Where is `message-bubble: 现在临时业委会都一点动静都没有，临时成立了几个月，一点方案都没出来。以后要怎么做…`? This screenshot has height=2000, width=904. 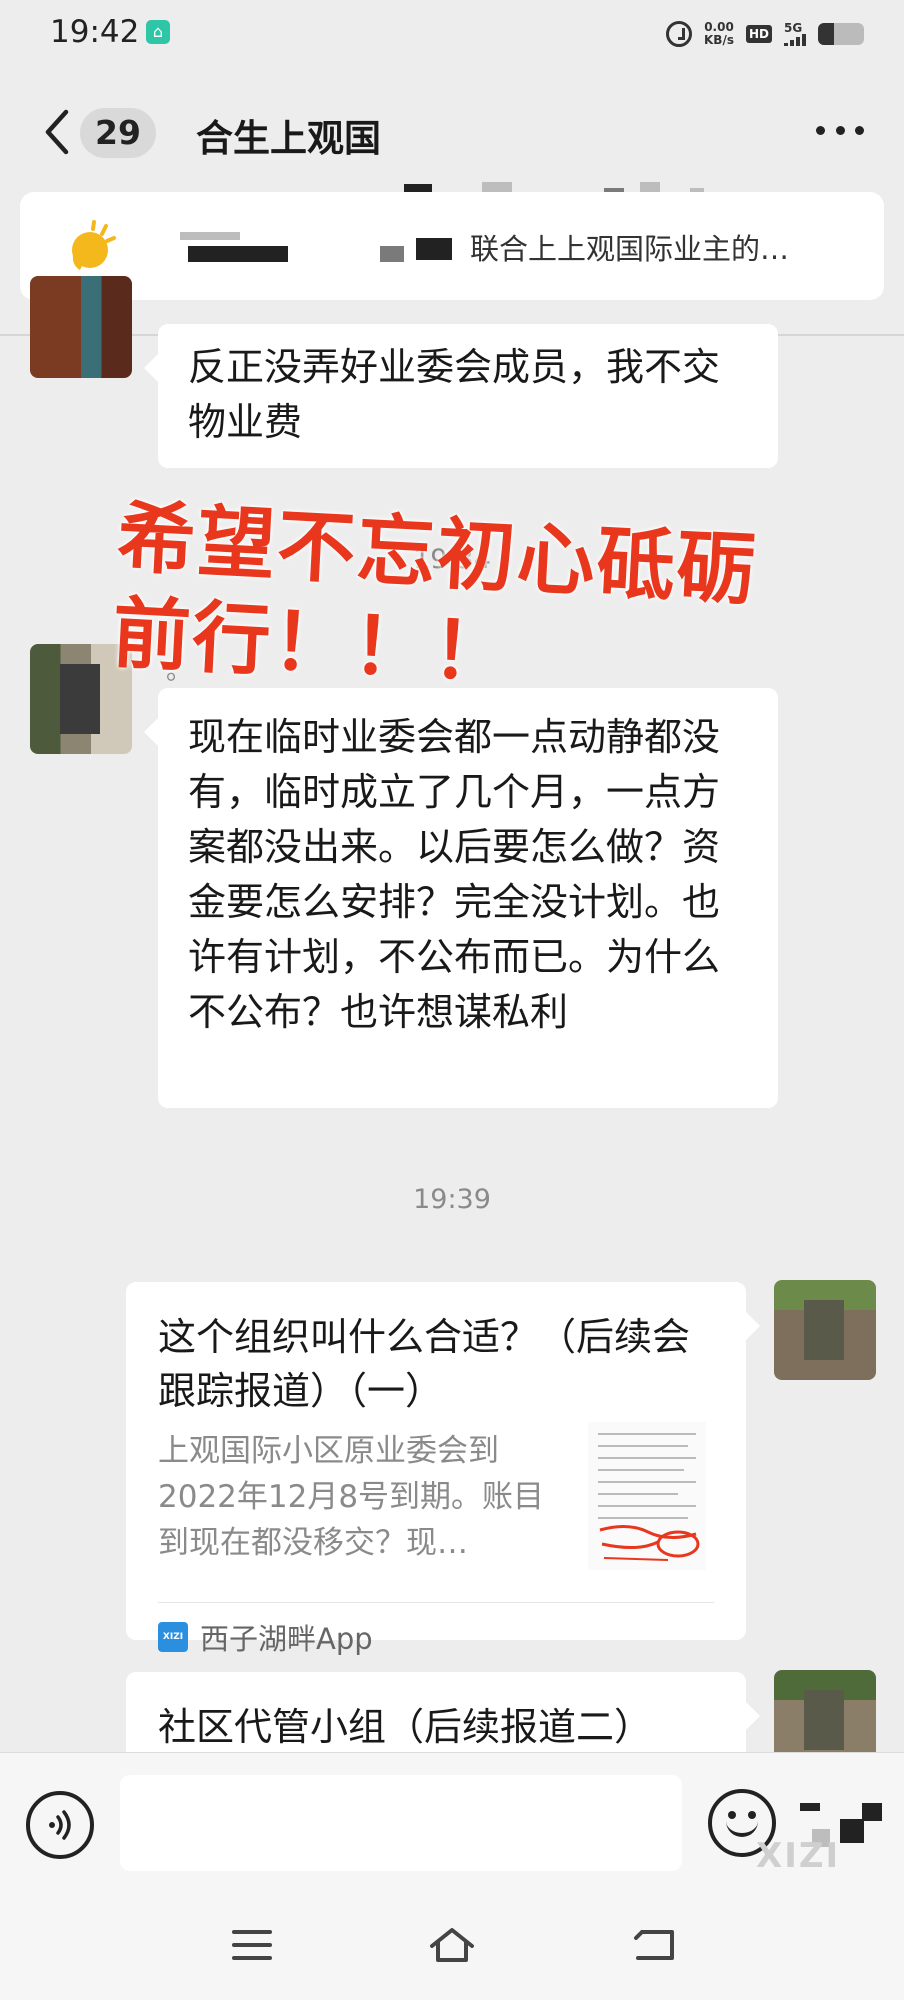 message-bubble: 现在临时业委会都一点动静都没有，临时成立了几个月，一点方案都没出来。以后要怎么做… is located at coordinates (461, 898).